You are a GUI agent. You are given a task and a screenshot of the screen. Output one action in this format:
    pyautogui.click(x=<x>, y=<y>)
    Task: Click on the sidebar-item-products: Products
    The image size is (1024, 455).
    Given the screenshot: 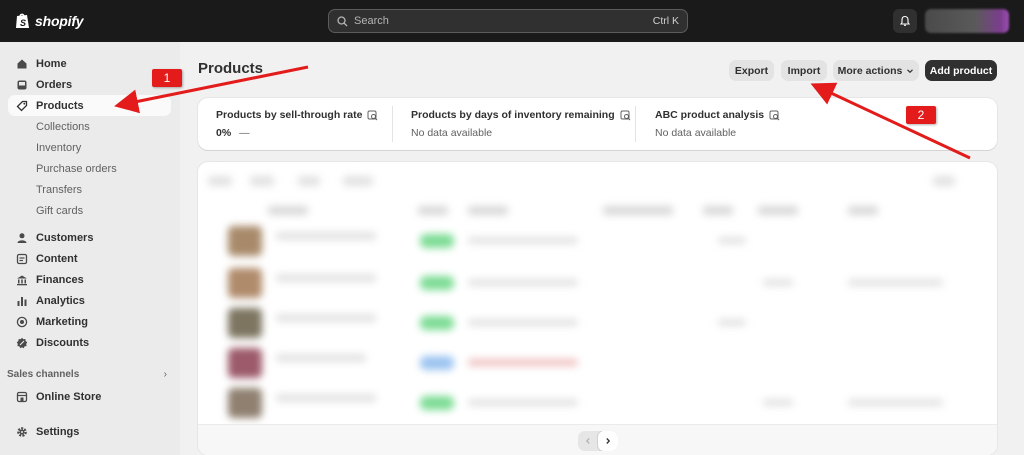 What is the action you would take?
    pyautogui.click(x=89, y=105)
    